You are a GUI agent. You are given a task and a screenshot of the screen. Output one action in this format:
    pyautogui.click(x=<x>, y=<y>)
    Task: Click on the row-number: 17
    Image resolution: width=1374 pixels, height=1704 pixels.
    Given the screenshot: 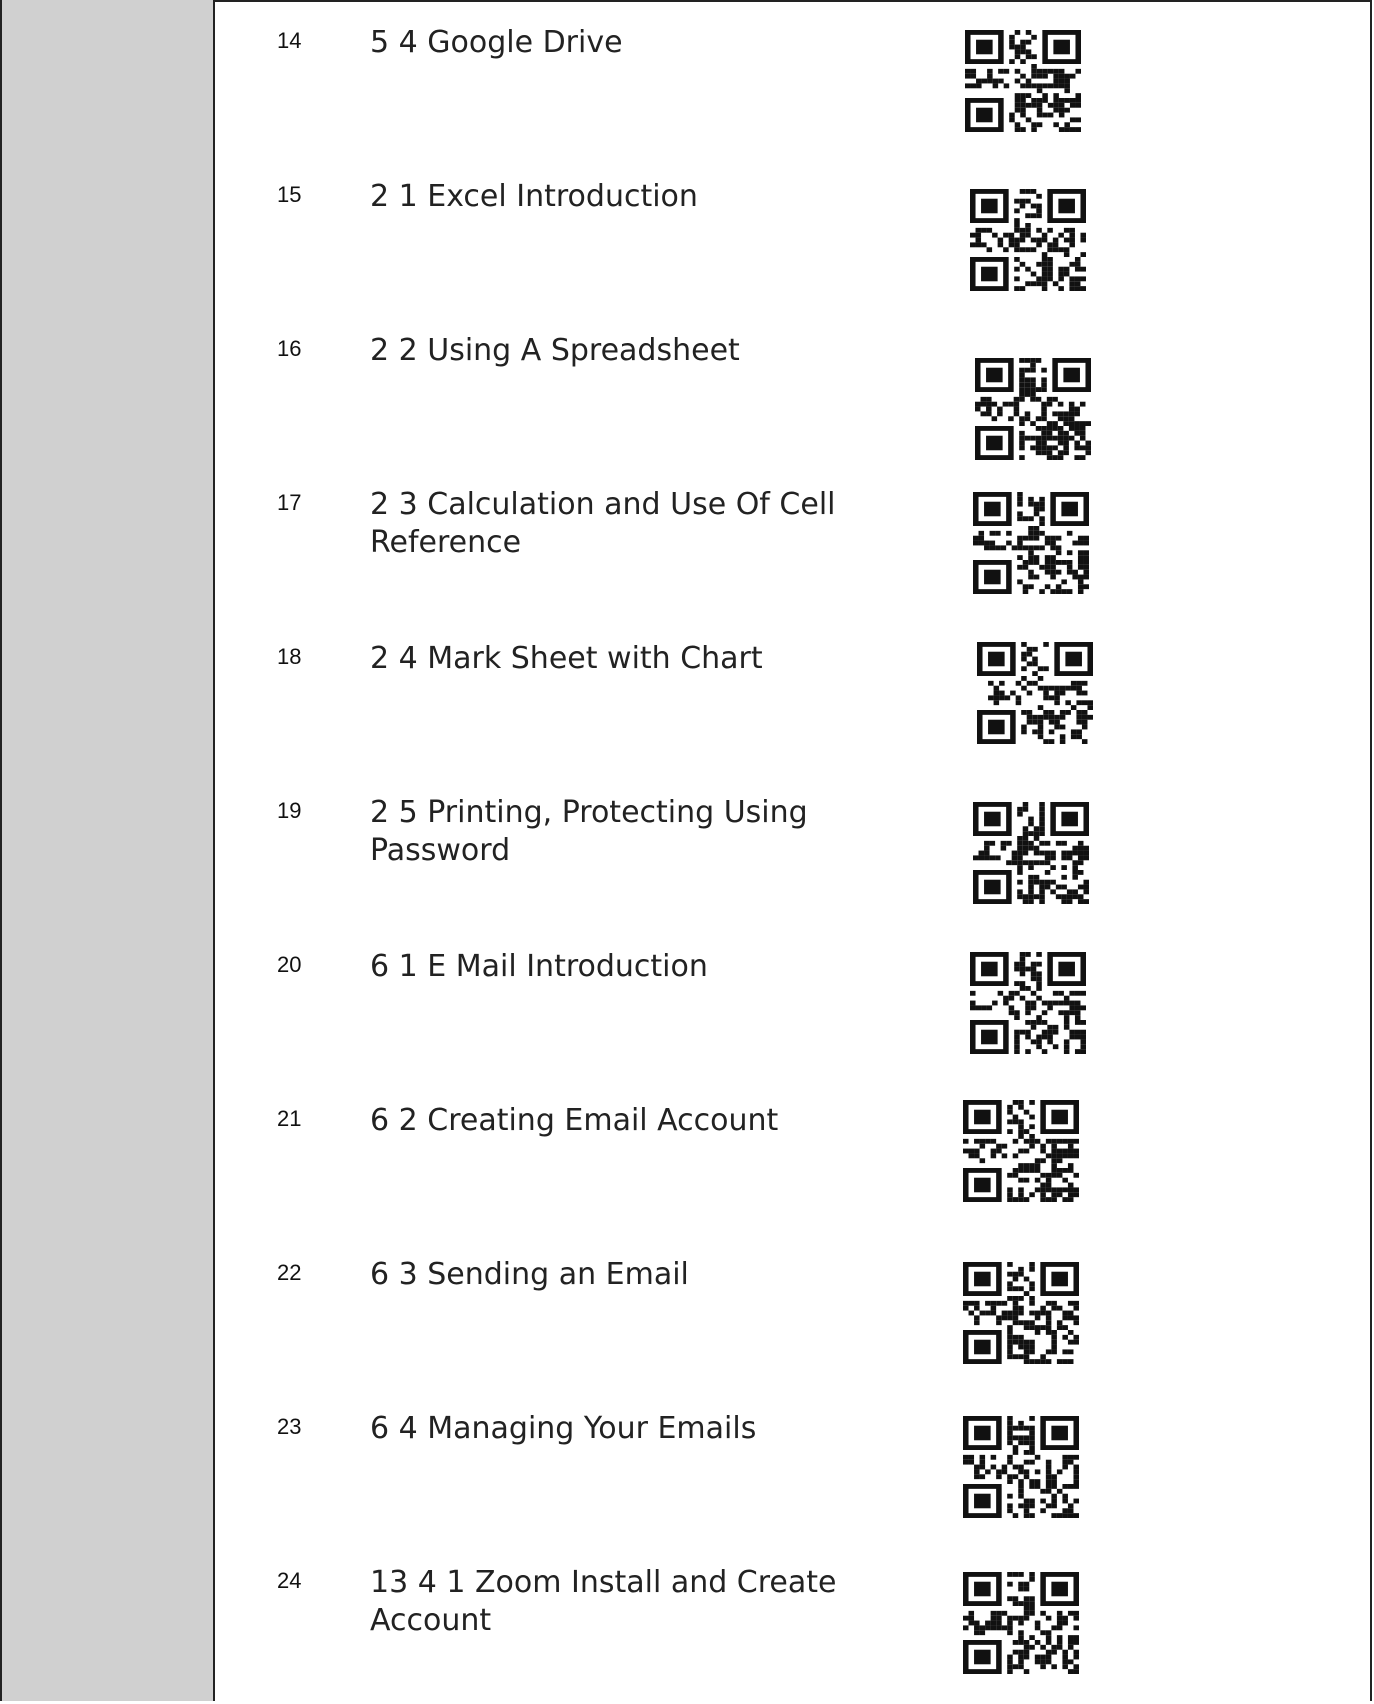 What is the action you would take?
    pyautogui.click(x=289, y=502)
    